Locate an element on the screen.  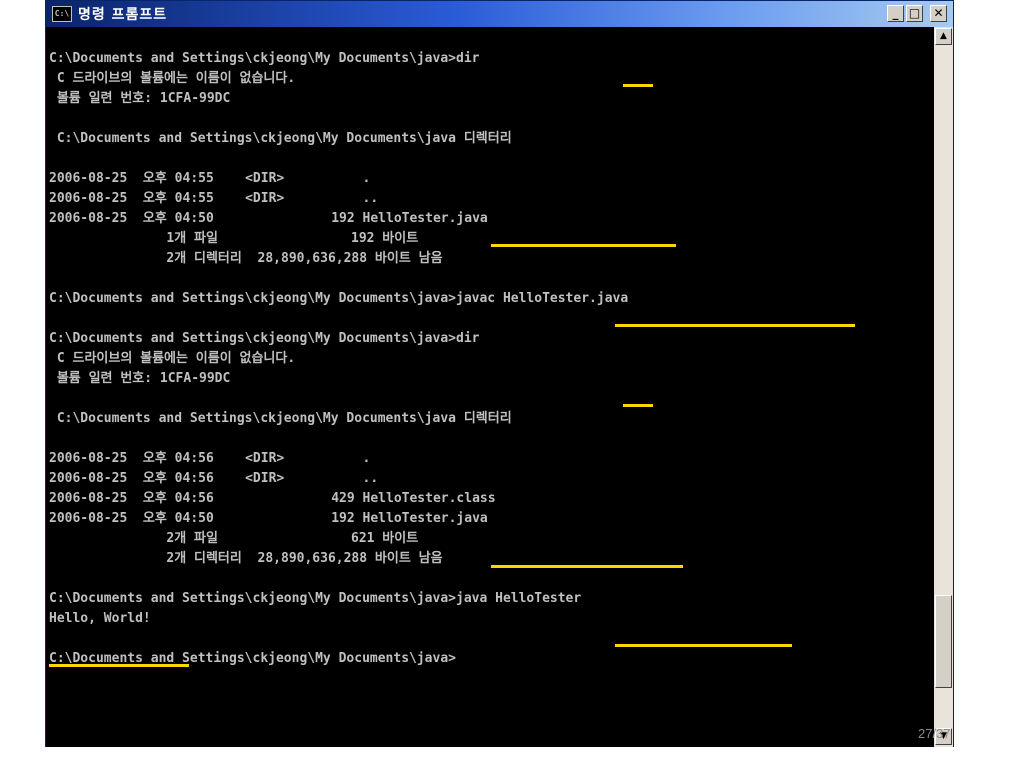
maximize-button: □ is located at coordinates (914, 13).